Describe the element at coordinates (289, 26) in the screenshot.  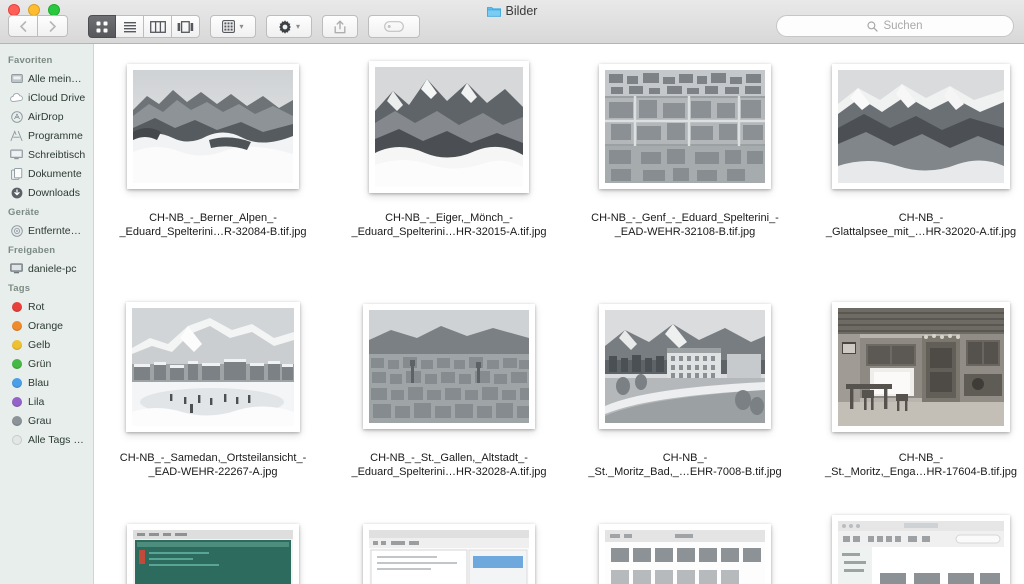
I see `action-menu-button: ▾` at that location.